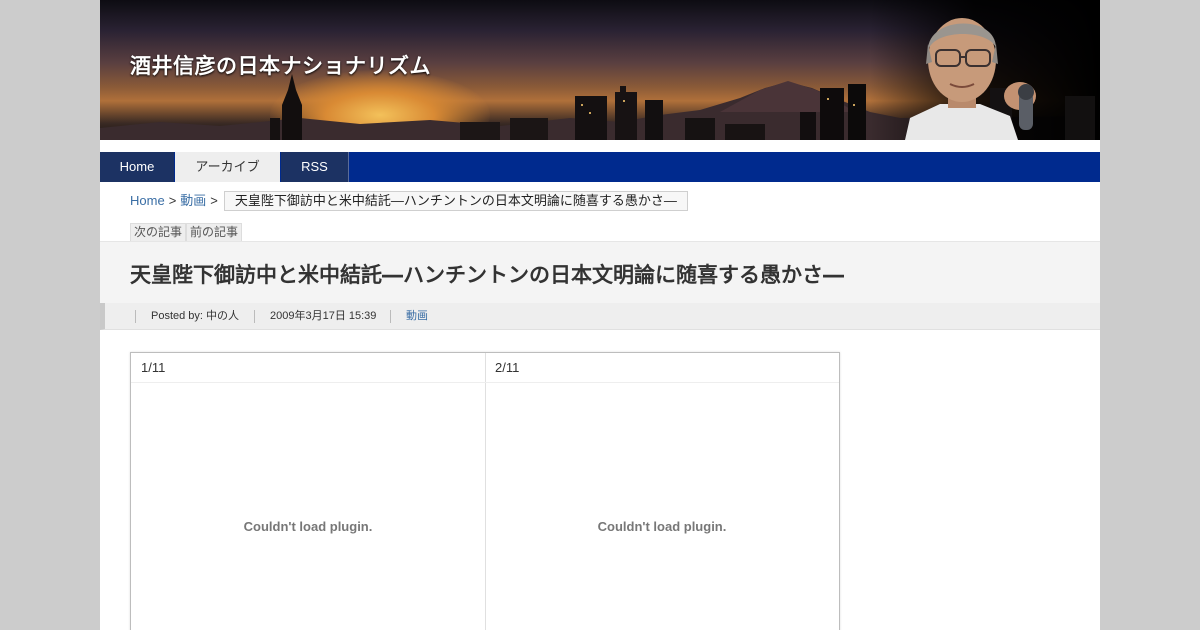 This screenshot has width=1200, height=630. I want to click on nav-archive: アーカイブ, so click(227, 167).